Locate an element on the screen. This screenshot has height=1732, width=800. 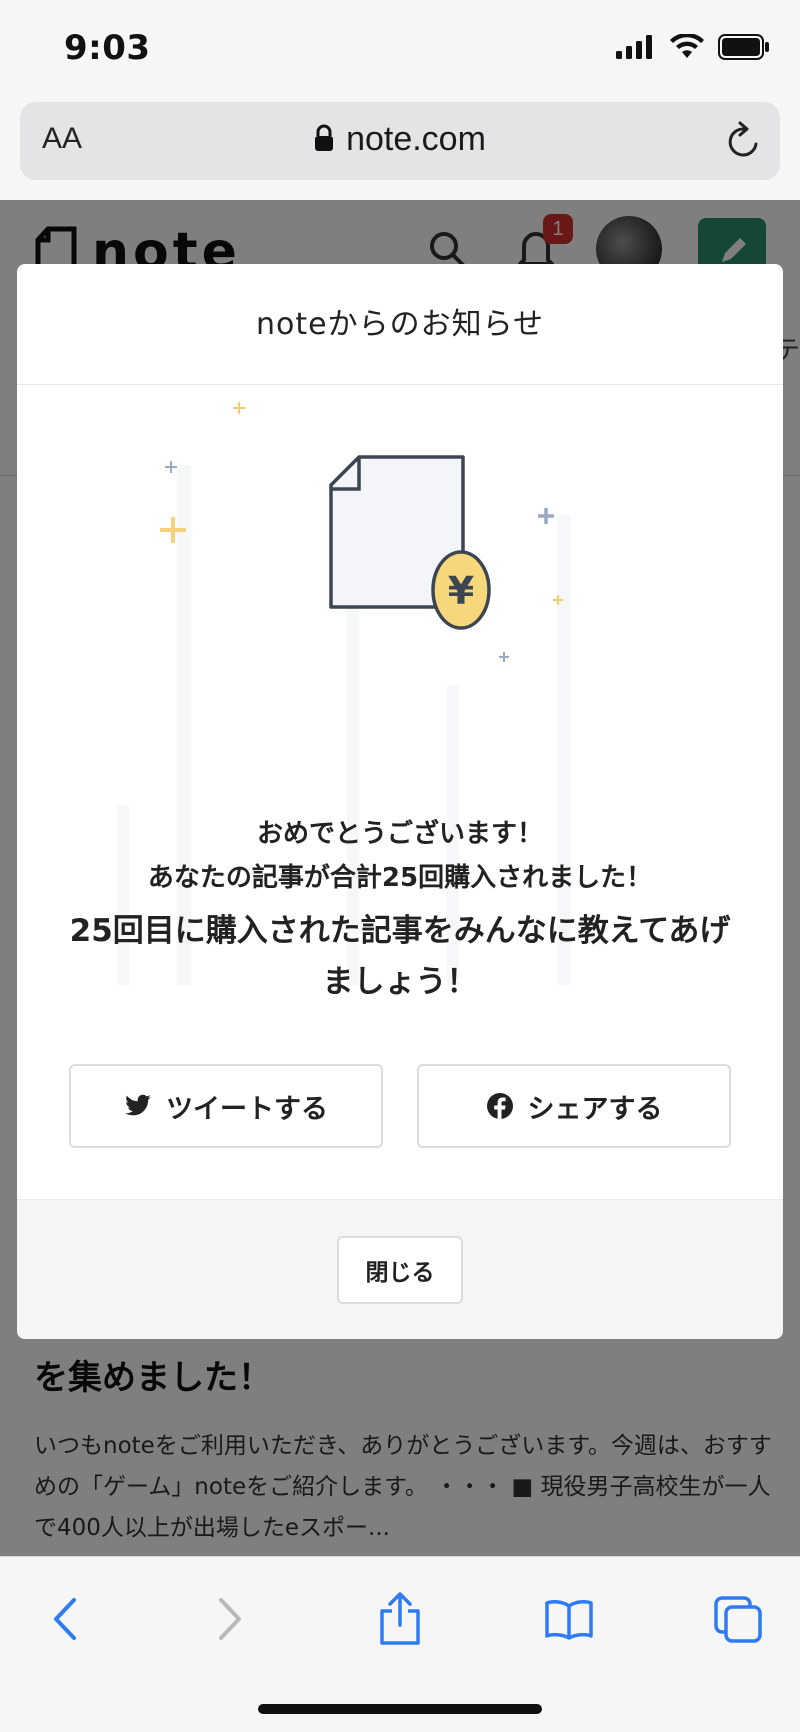
chevron-right-icon is located at coordinates (230, 1619).